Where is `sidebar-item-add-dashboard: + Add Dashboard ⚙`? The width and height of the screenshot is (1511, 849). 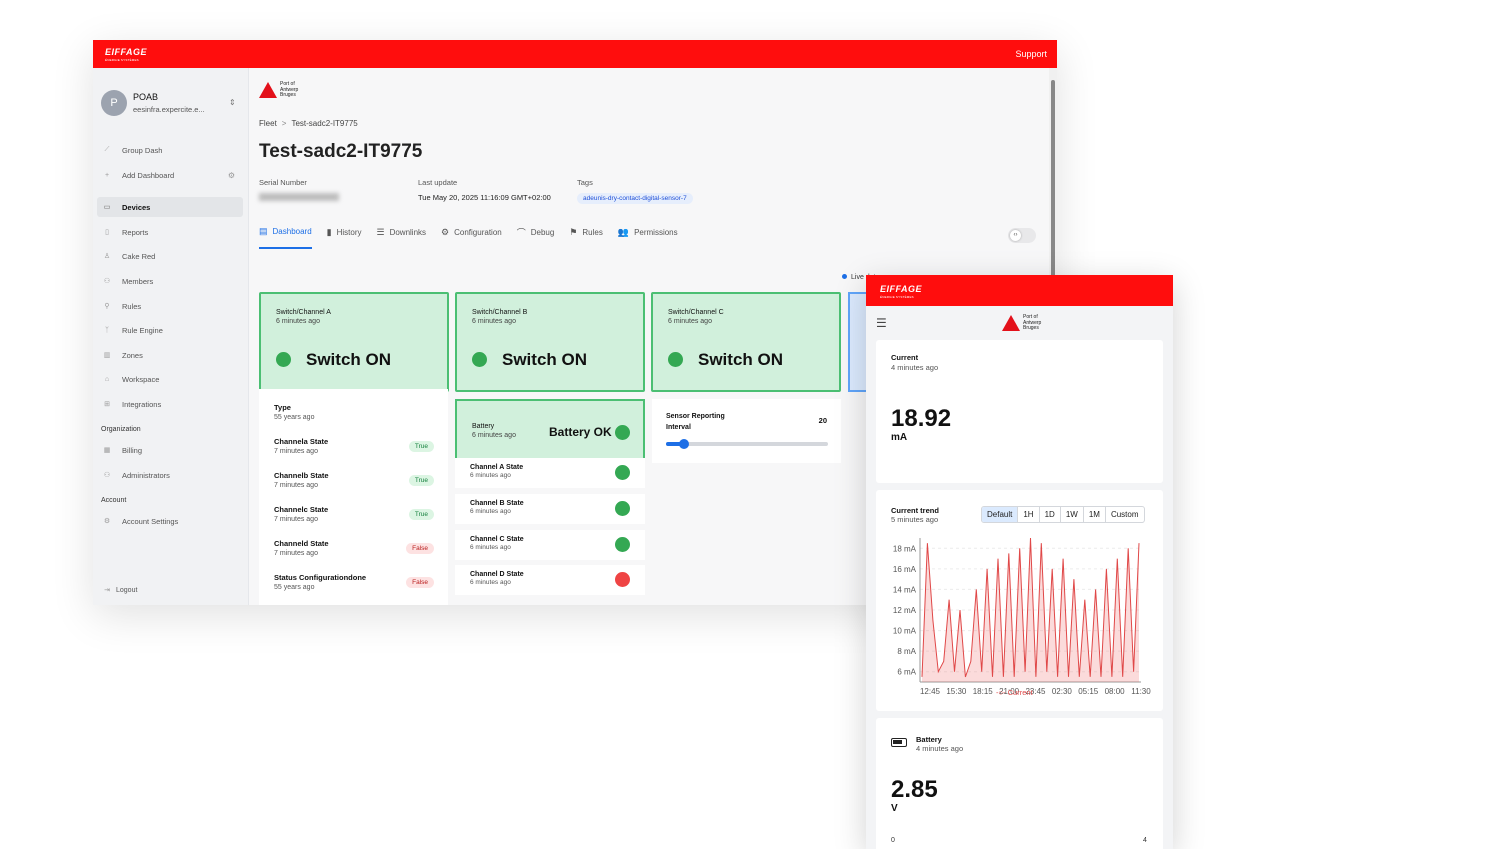
sidebar-item-add-dashboard: + Add Dashboard ⚙ is located at coordinates (170, 175).